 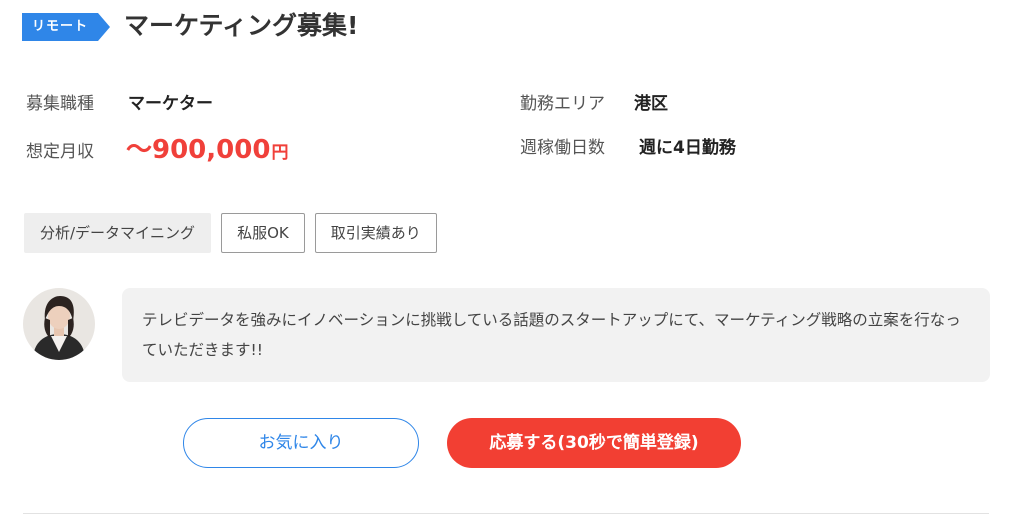 What do you see at coordinates (301, 443) in the screenshot?
I see `favorite-button: お気に入り` at bounding box center [301, 443].